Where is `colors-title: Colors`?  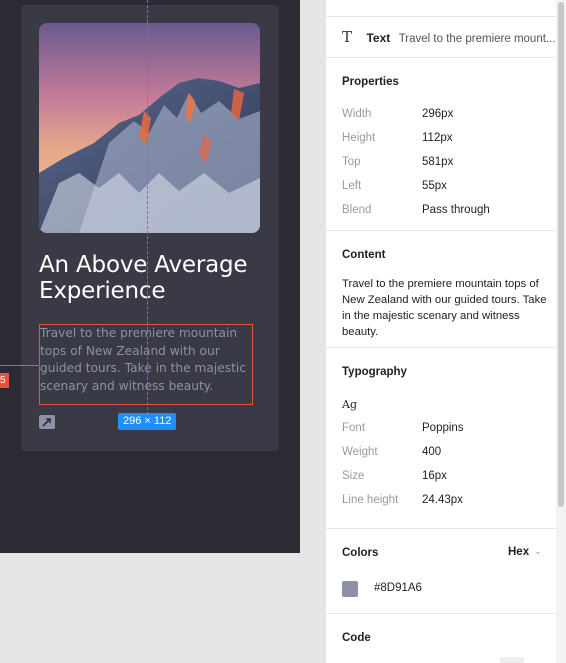
colors-title: Colors is located at coordinates (360, 553).